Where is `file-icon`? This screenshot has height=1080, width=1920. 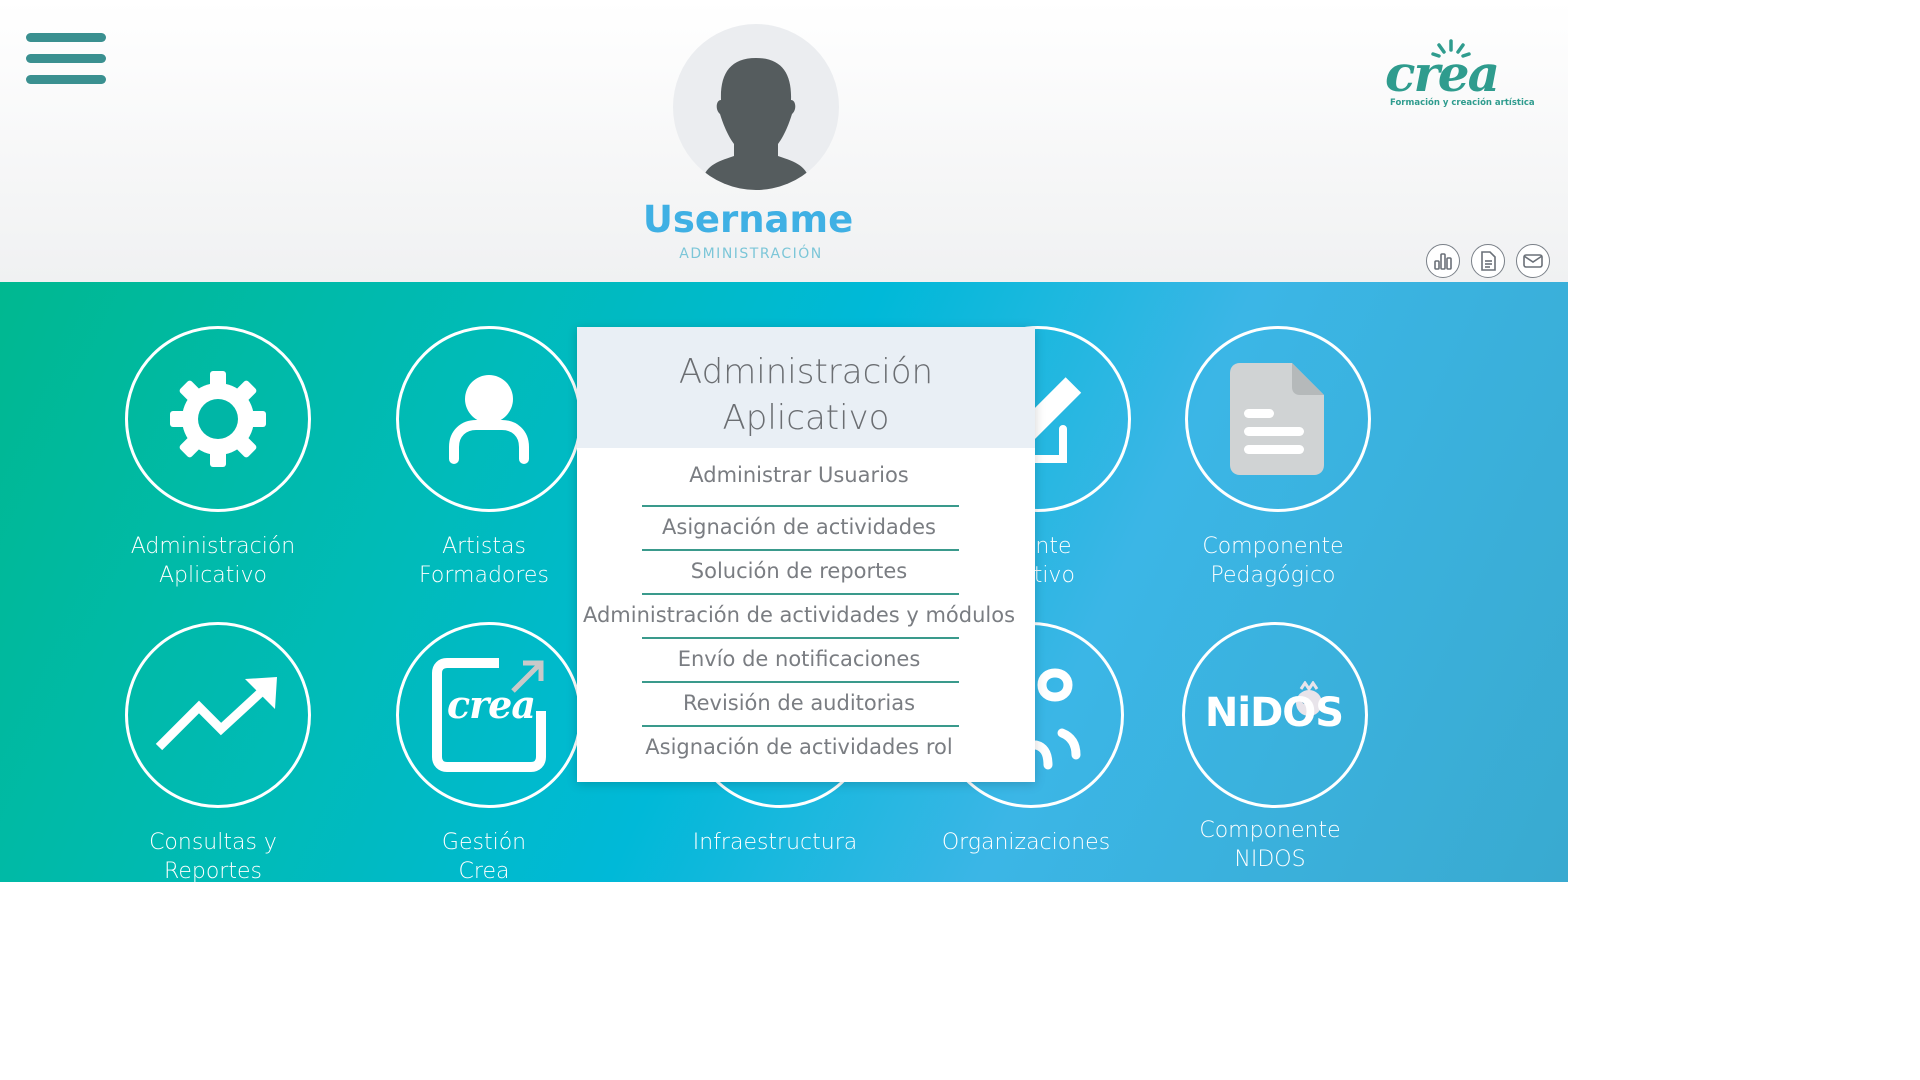
file-icon is located at coordinates (1277, 419).